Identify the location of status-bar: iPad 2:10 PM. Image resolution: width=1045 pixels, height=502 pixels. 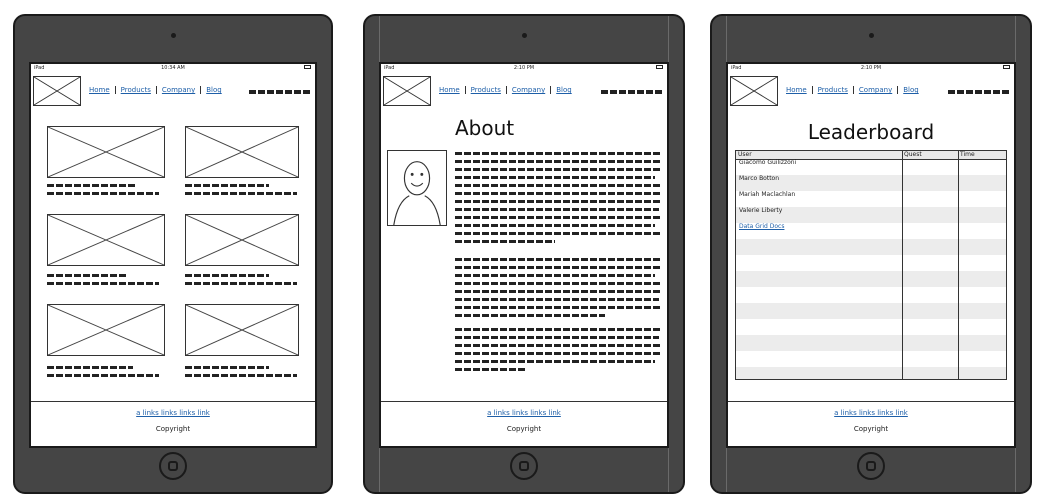
(524, 68).